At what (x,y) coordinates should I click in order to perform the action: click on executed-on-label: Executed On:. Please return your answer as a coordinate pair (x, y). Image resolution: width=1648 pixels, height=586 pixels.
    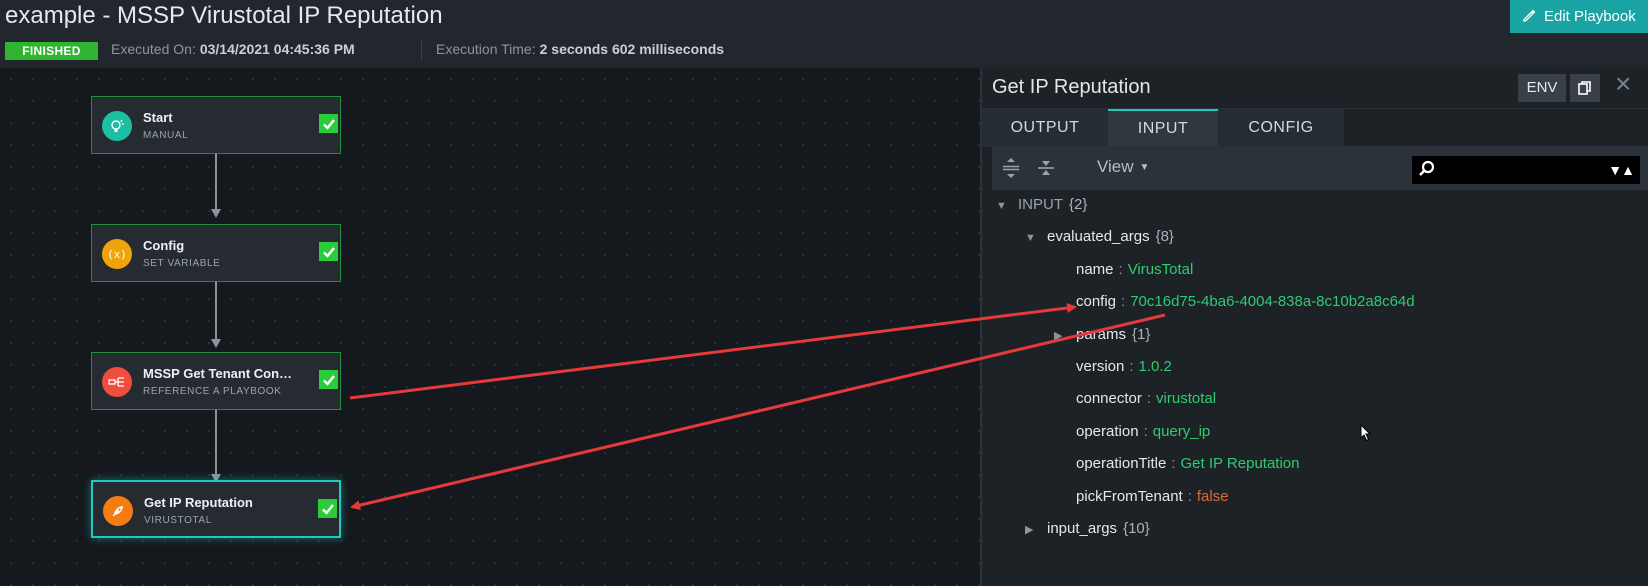
    Looking at the image, I should click on (153, 49).